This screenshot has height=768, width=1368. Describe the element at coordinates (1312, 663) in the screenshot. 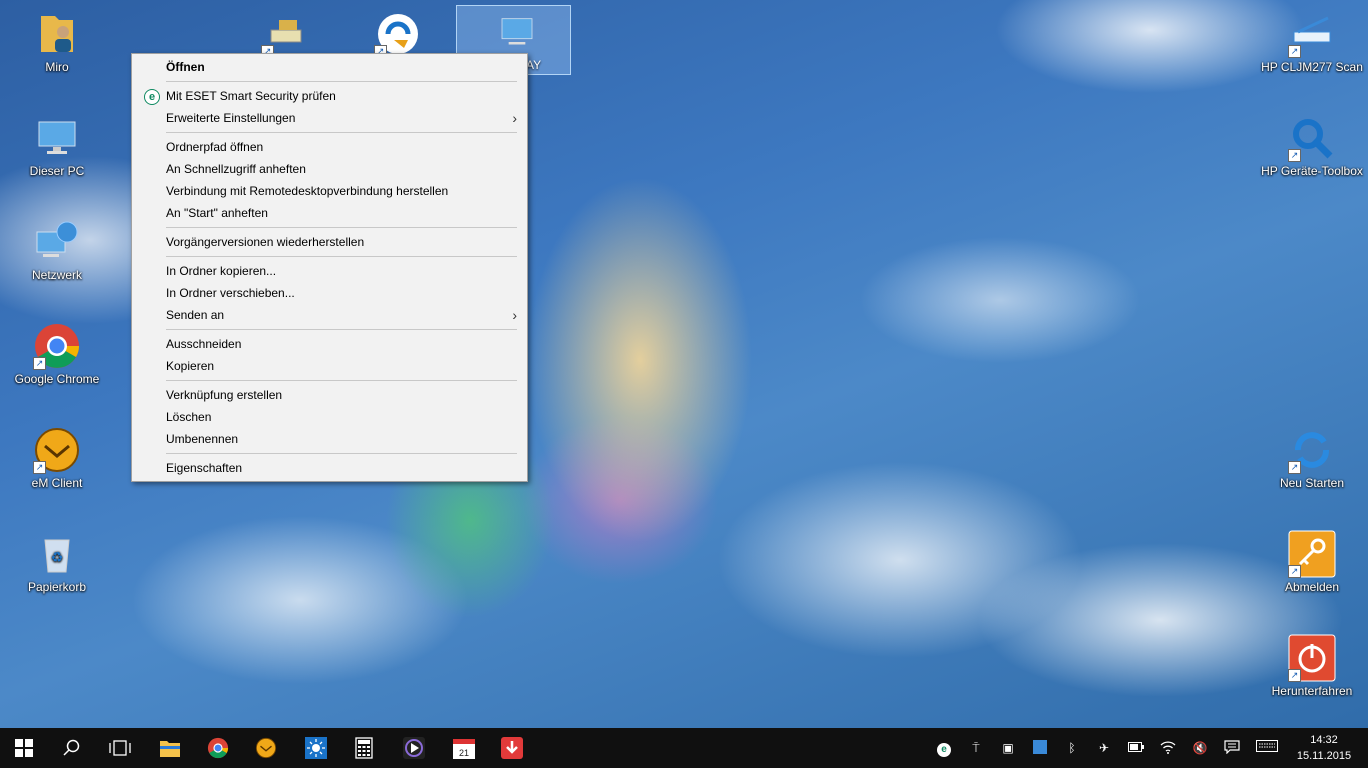

I see `desktop-icon-shutdown: ↗ Herunterfahren` at that location.